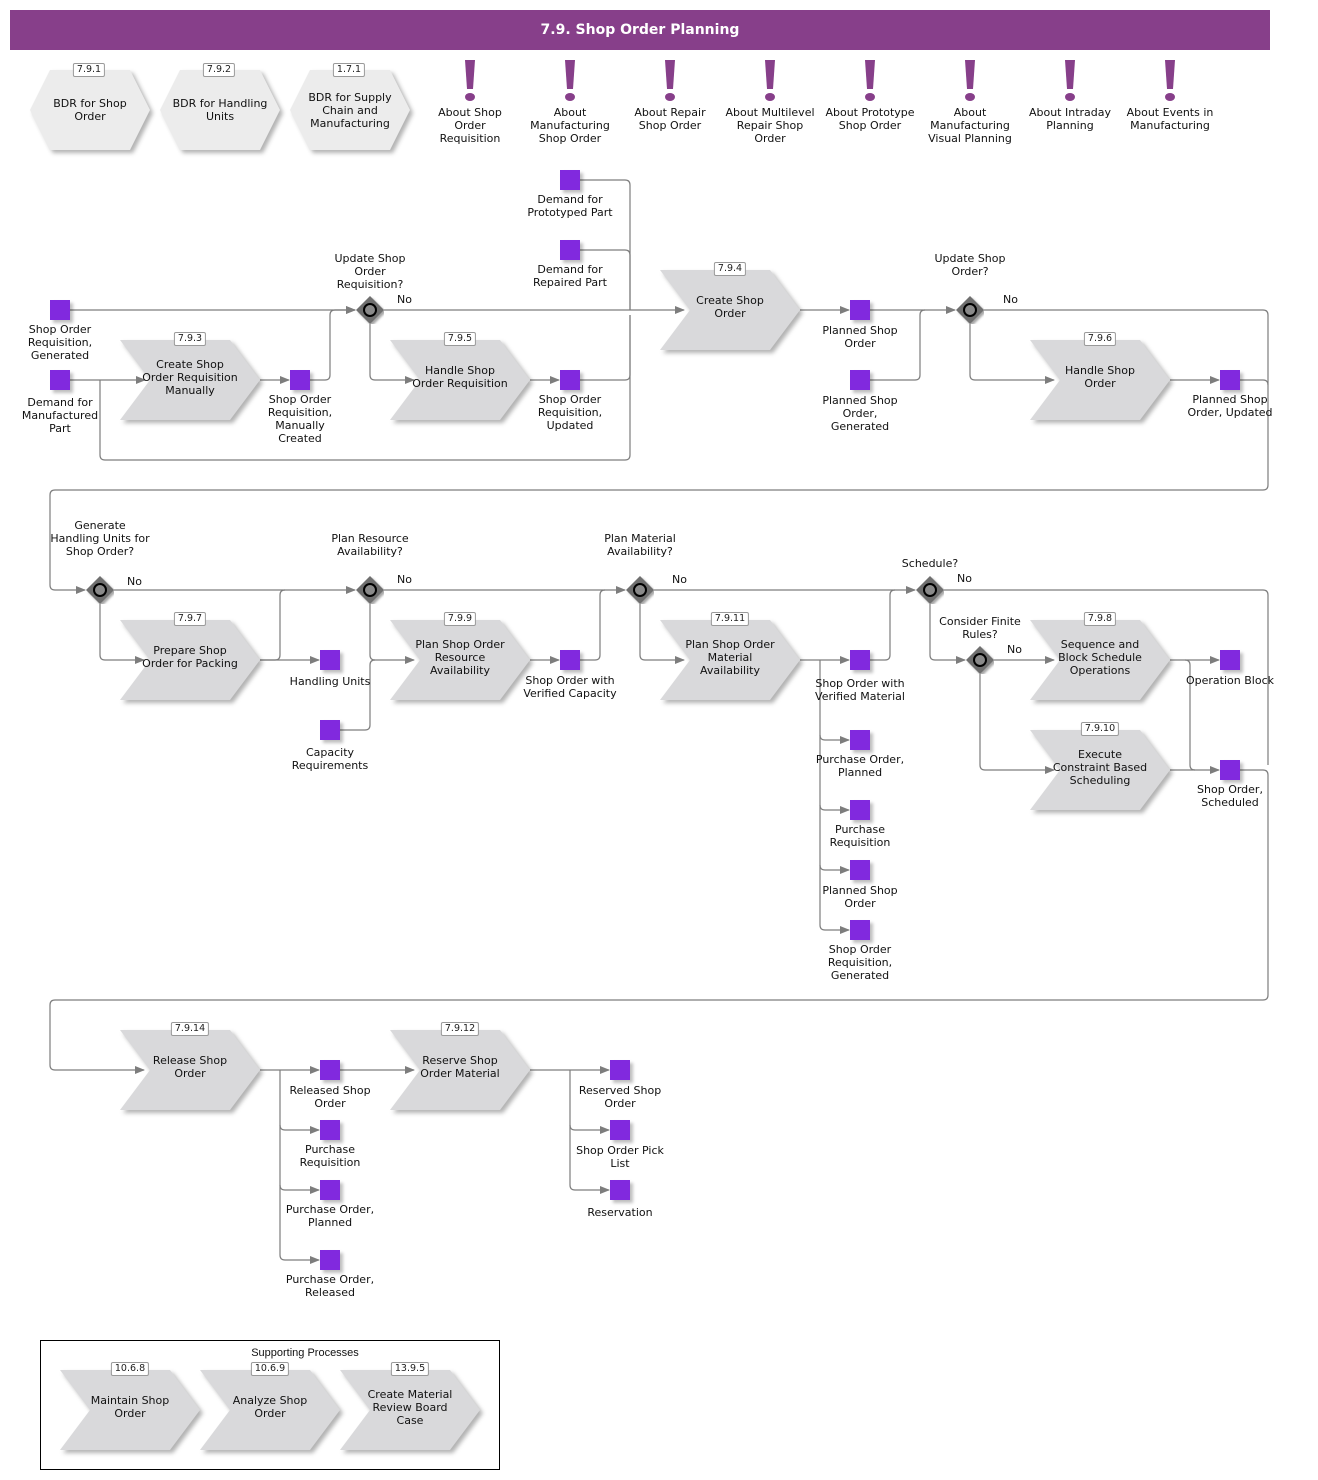  What do you see at coordinates (370, 271) in the screenshot?
I see `gateway-question: Update Shop Order Requisition?` at bounding box center [370, 271].